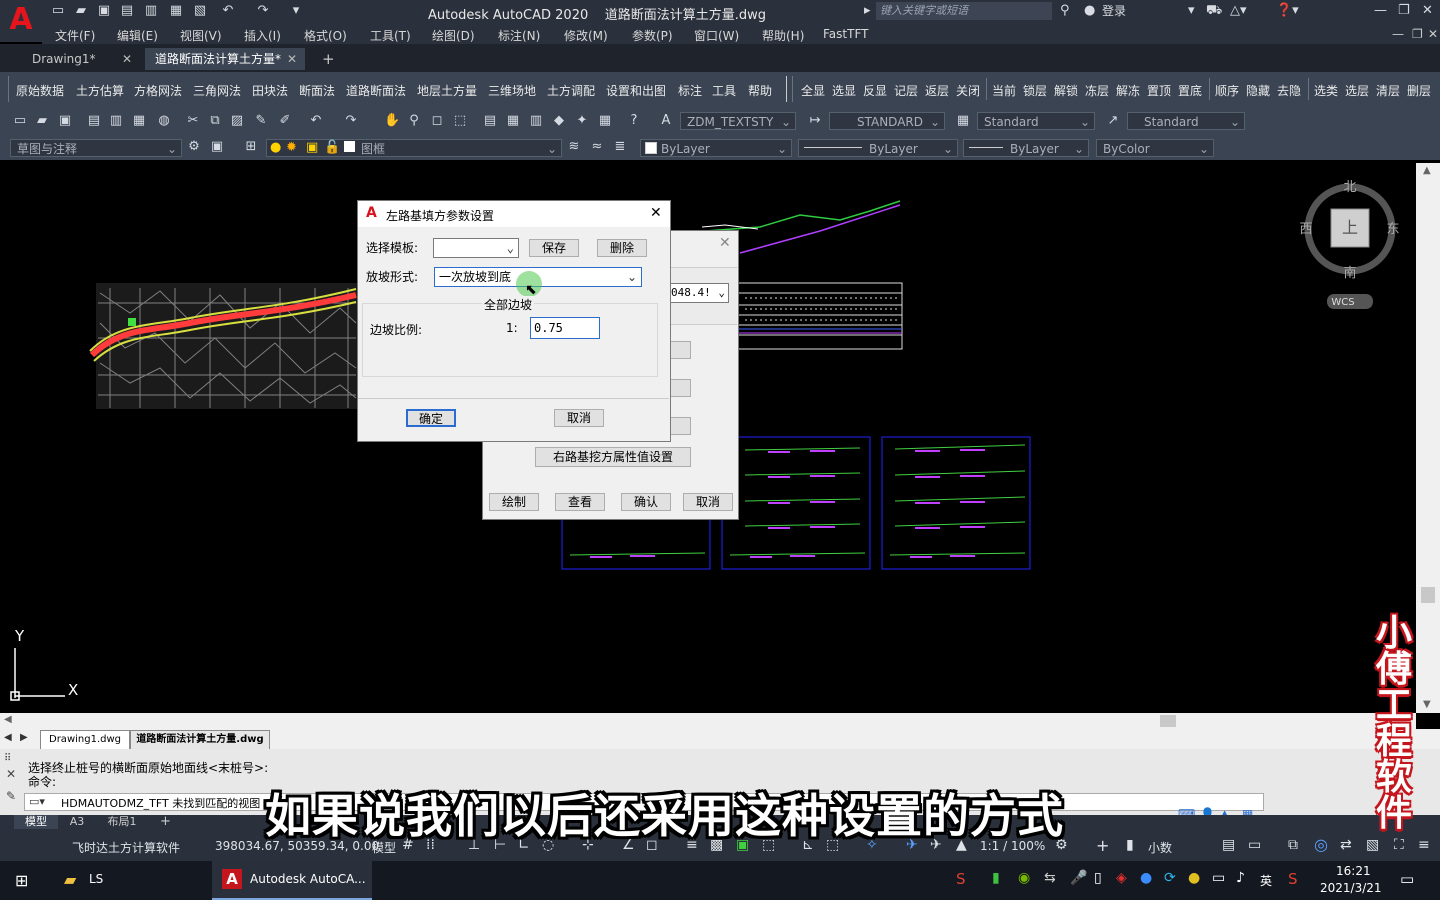 The height and width of the screenshot is (900, 1440). Describe the element at coordinates (1398, 34) in the screenshot. I see `doc-minimize-icon: —` at that location.